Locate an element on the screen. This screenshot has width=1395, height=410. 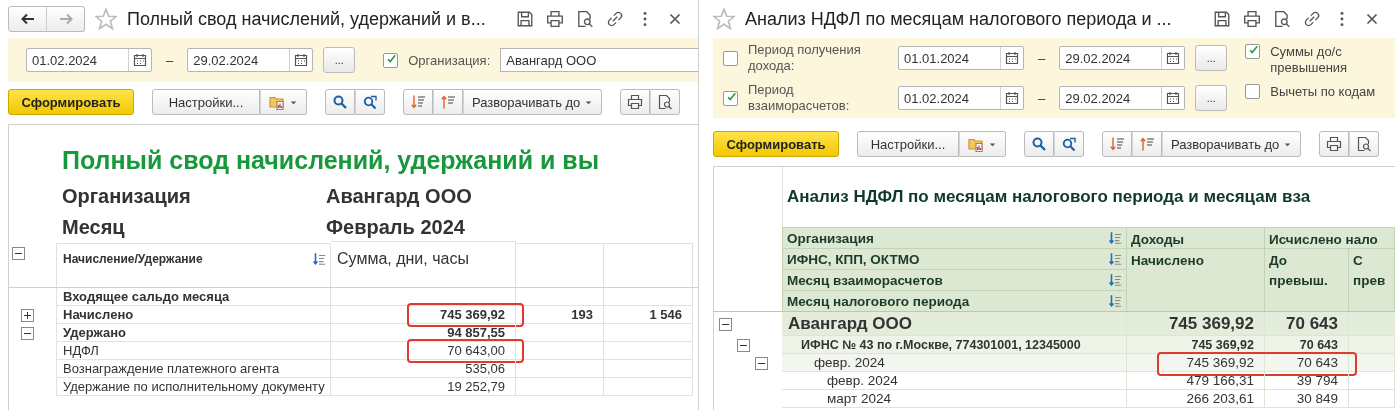
table-cell: 39 794 is located at coordinates (1307, 381).